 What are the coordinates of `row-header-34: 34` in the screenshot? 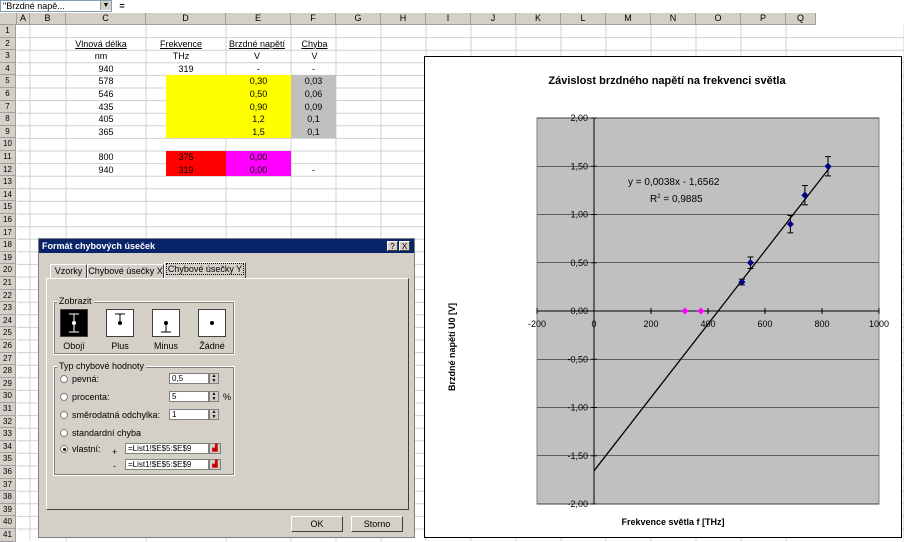 It's located at (8, 447).